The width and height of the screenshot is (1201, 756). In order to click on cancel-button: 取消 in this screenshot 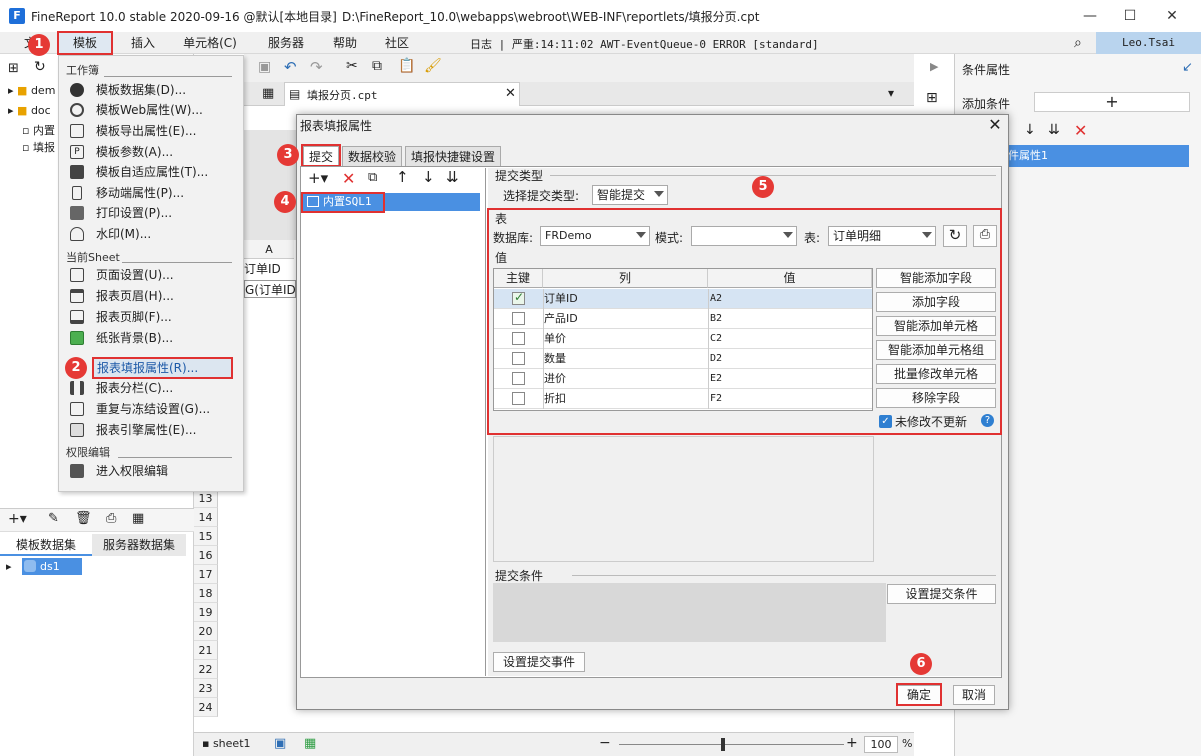, I will do `click(974, 695)`.